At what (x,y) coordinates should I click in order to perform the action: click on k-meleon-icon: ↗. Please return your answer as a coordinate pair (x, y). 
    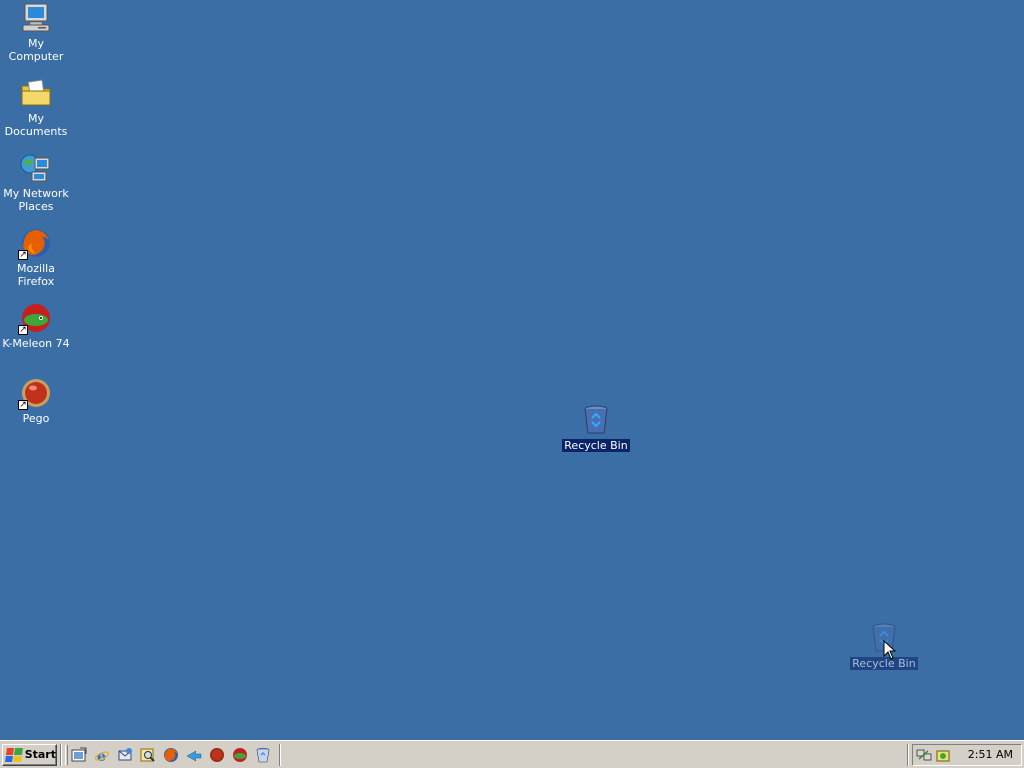
    Looking at the image, I should click on (35, 318).